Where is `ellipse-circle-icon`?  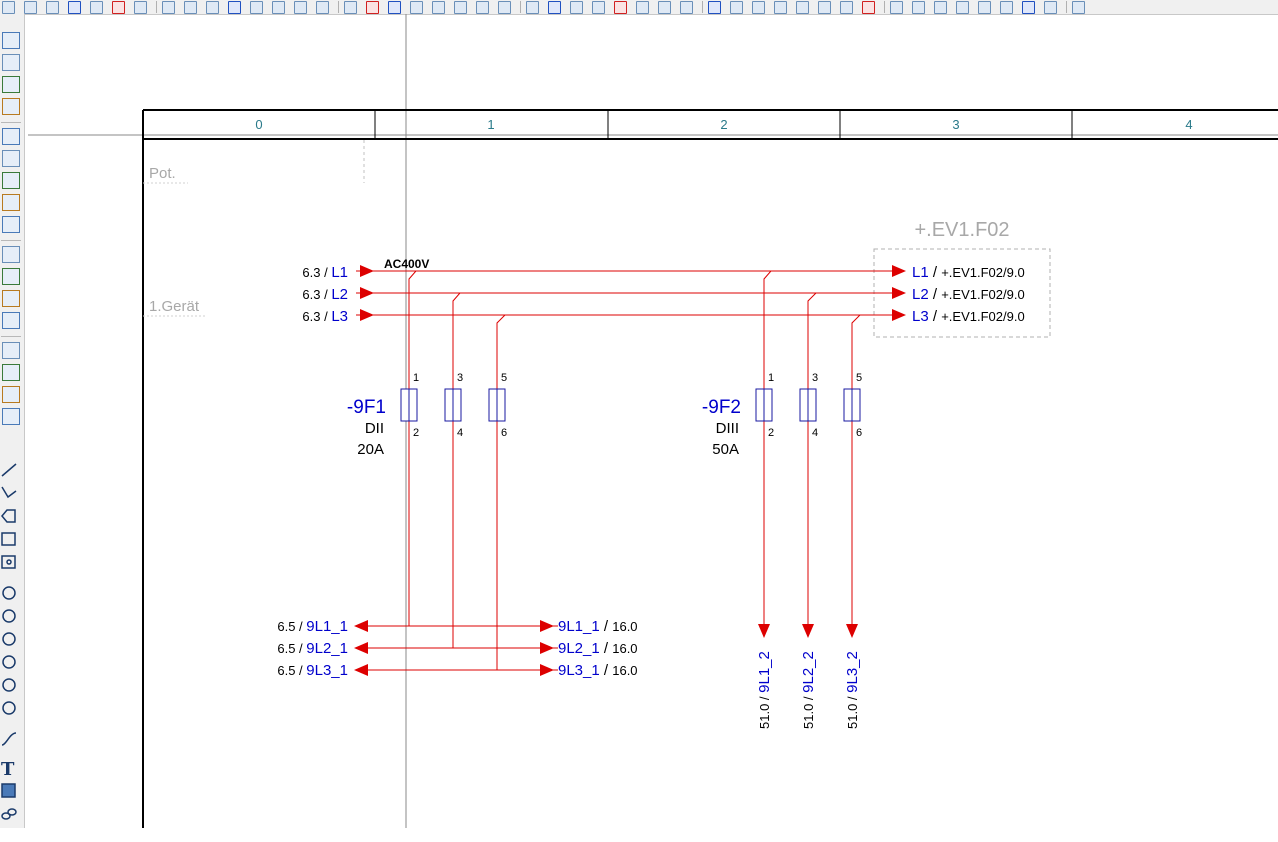 ellipse-circle-icon is located at coordinates (9, 685).